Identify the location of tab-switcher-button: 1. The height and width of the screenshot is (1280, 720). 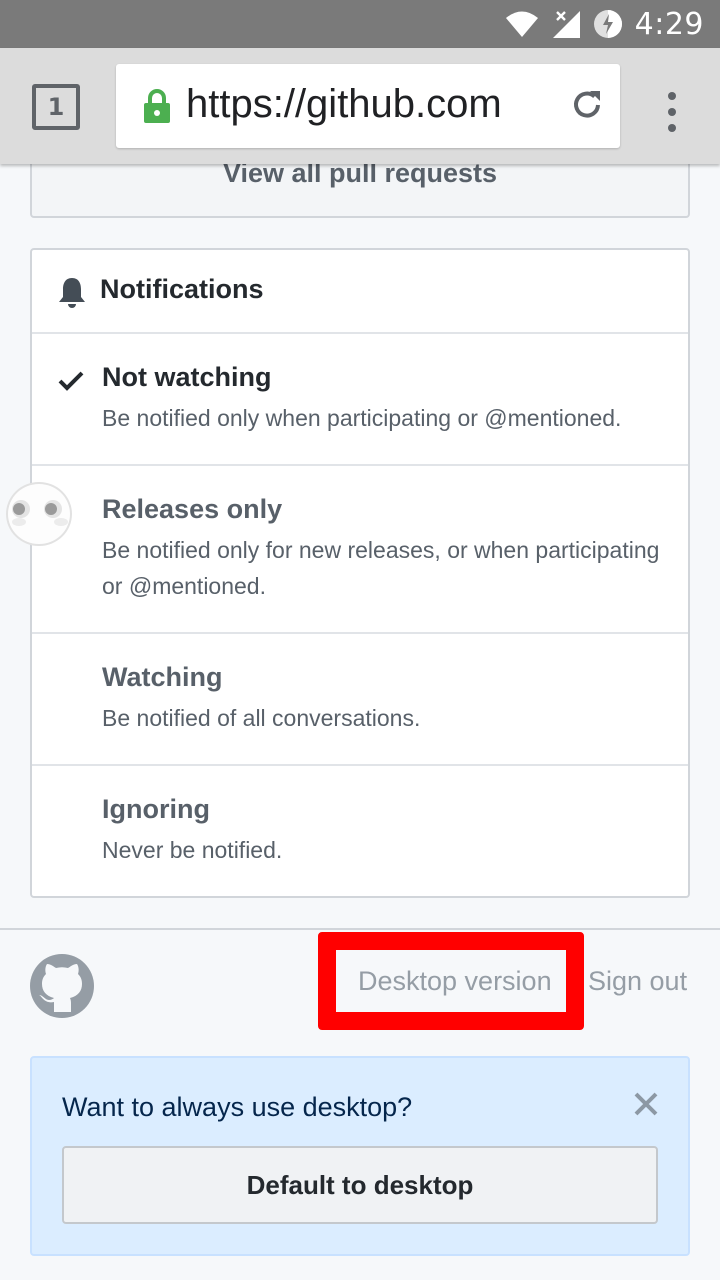
(56, 107).